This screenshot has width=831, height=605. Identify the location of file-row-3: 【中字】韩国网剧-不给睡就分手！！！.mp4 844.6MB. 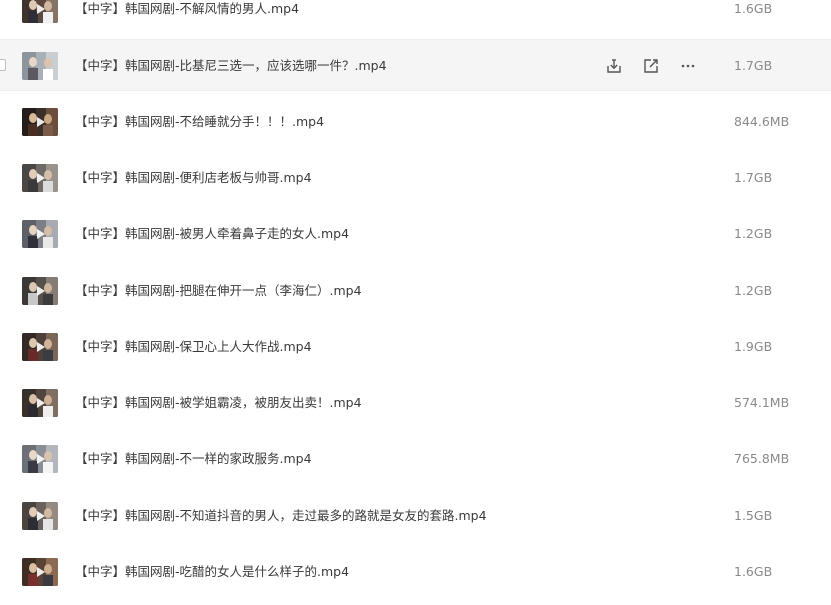
(415, 121).